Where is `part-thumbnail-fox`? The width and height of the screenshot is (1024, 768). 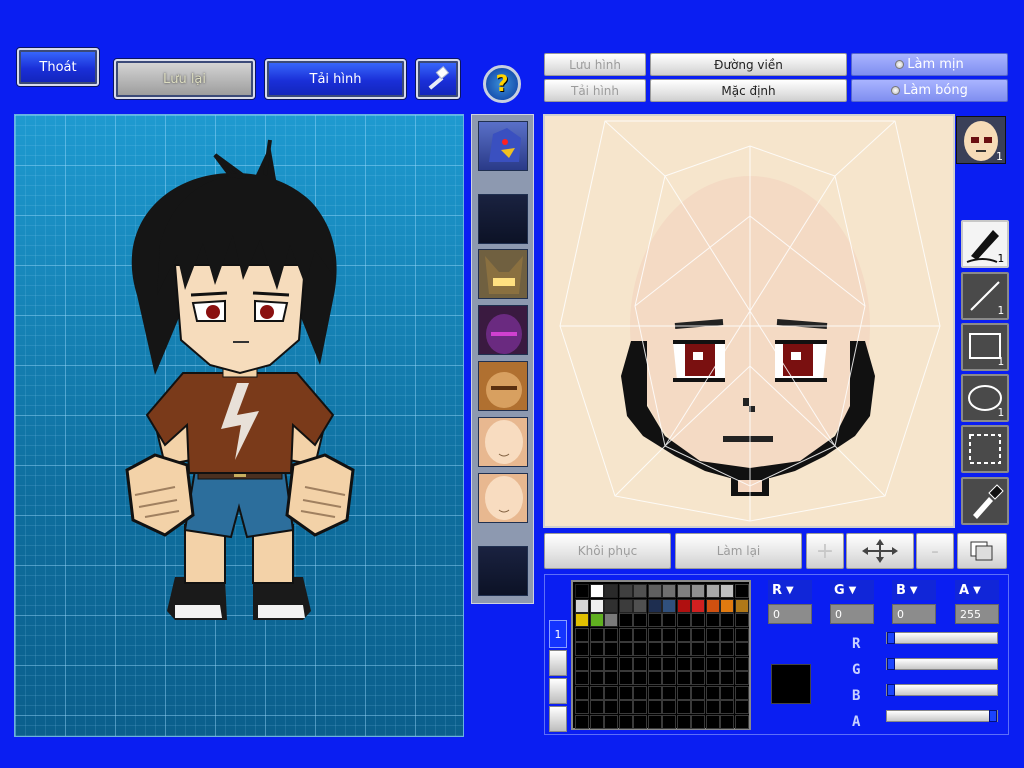
part-thumbnail-fox is located at coordinates (503, 274).